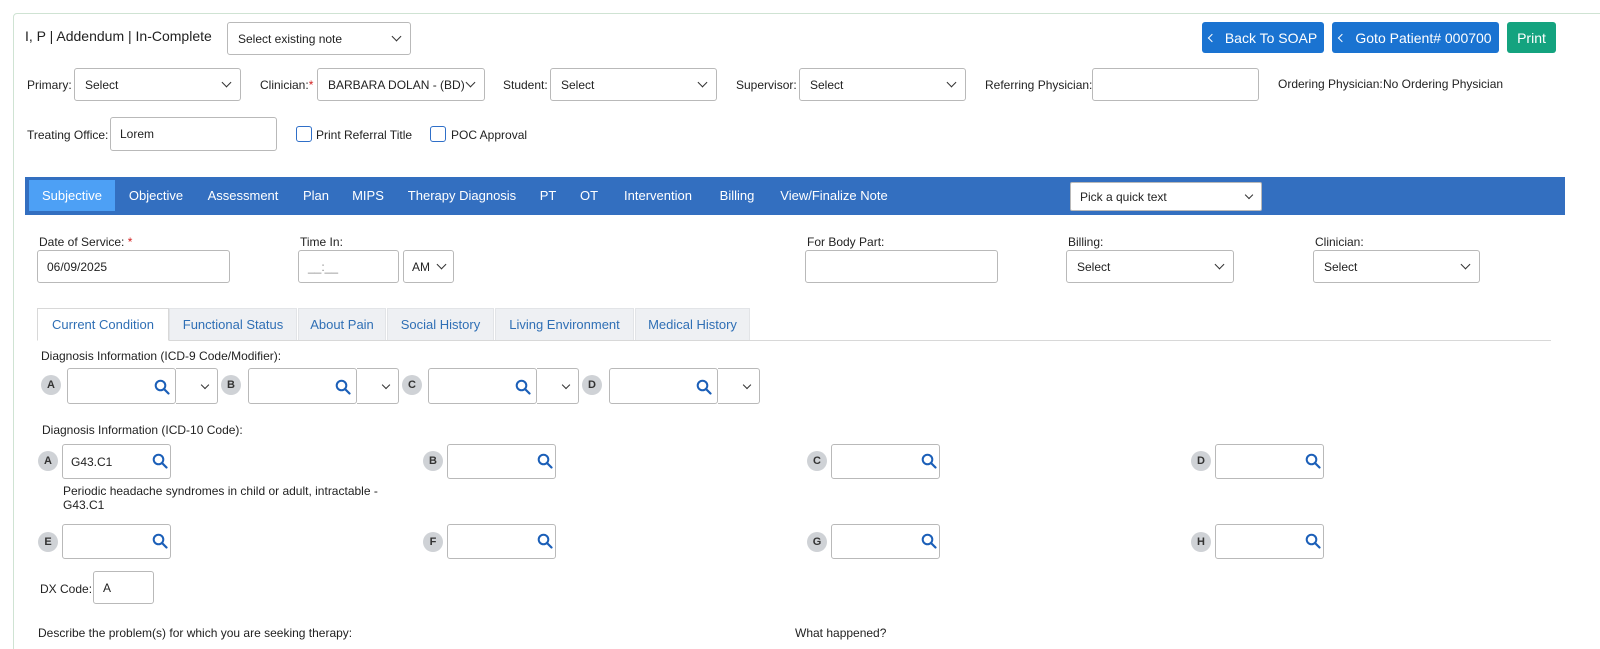 The width and height of the screenshot is (1600, 649). Describe the element at coordinates (68, 135) in the screenshot. I see `treating-office-label: Treating Office:` at that location.